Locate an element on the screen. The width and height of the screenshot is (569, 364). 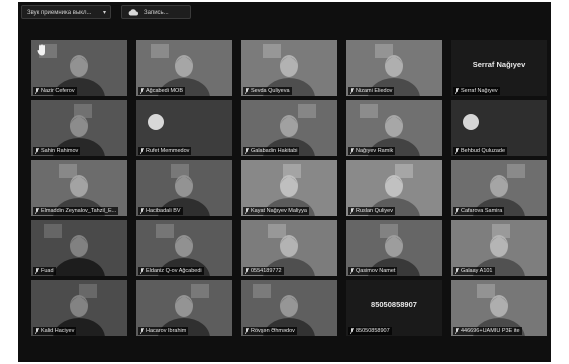
participant-tile: Sahin Rahimov is located at coordinates (79, 128).